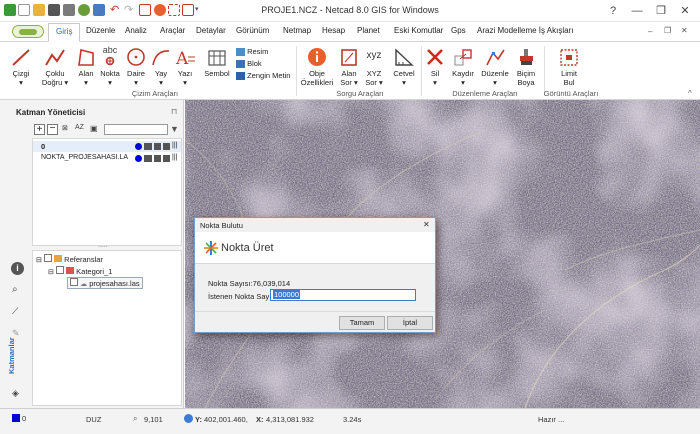 The height and width of the screenshot is (434, 700). I want to click on tab-duzenle: Düzenle, so click(100, 30).